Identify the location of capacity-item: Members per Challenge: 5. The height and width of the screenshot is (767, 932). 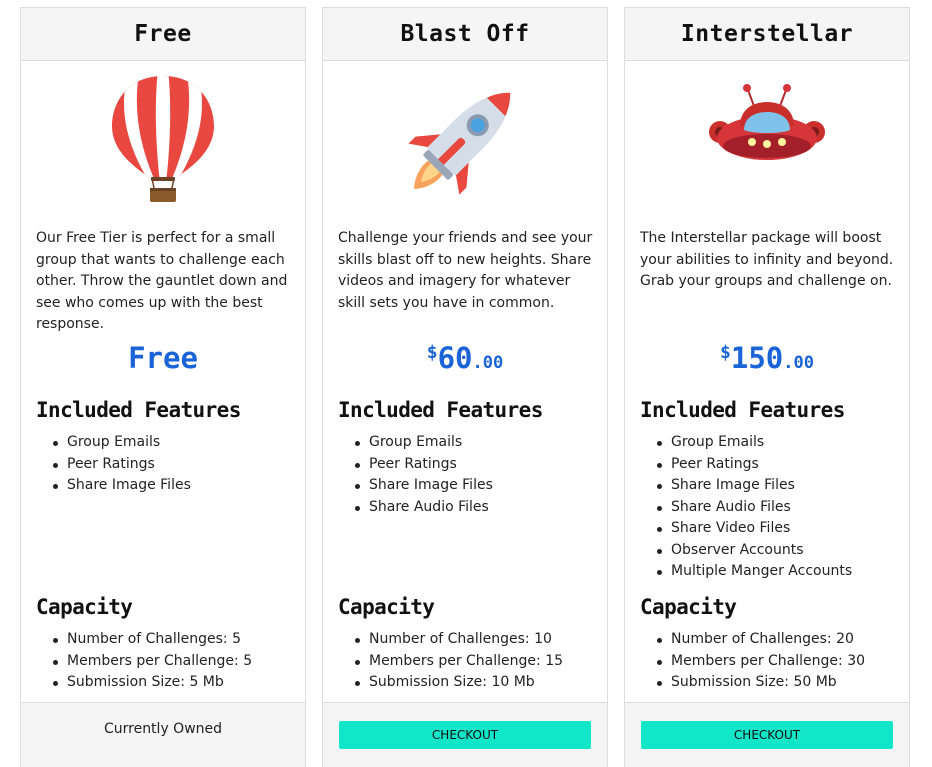
(176, 662).